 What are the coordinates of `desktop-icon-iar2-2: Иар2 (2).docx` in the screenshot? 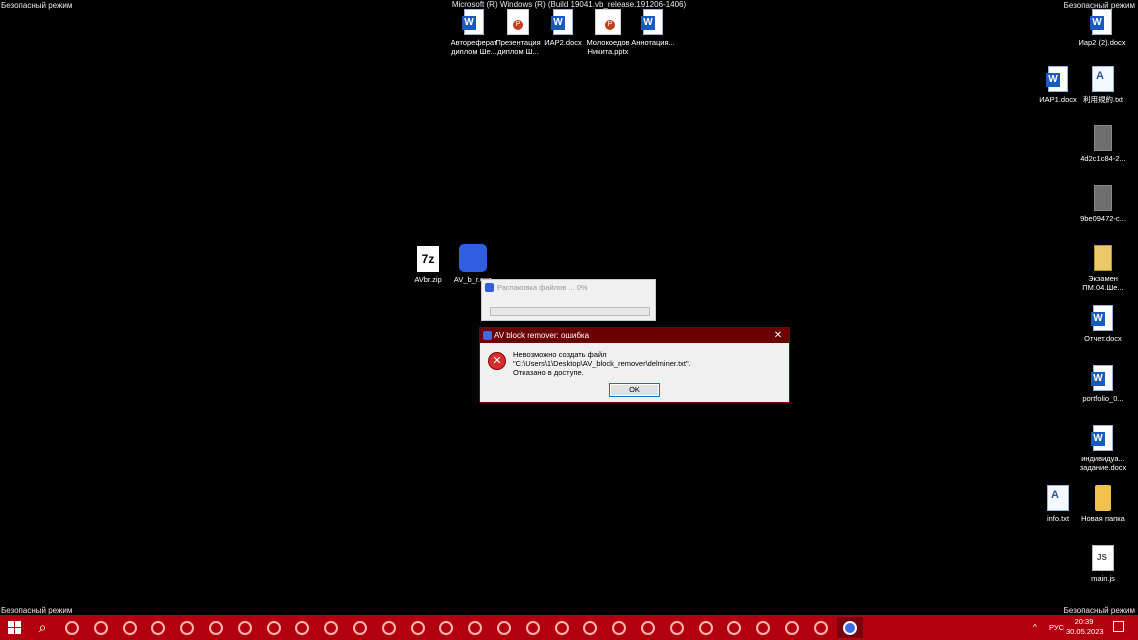 It's located at (1102, 28).